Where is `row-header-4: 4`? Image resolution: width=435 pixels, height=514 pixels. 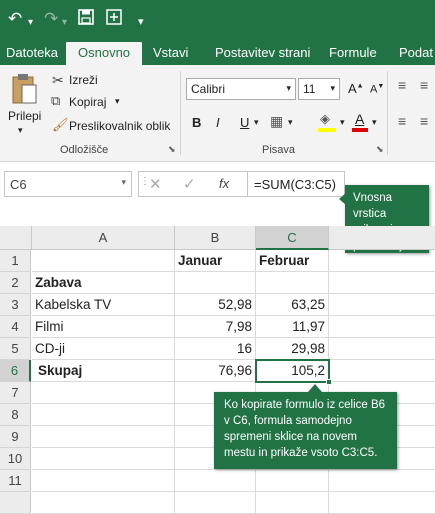
row-header-4: 4 is located at coordinates (15, 327).